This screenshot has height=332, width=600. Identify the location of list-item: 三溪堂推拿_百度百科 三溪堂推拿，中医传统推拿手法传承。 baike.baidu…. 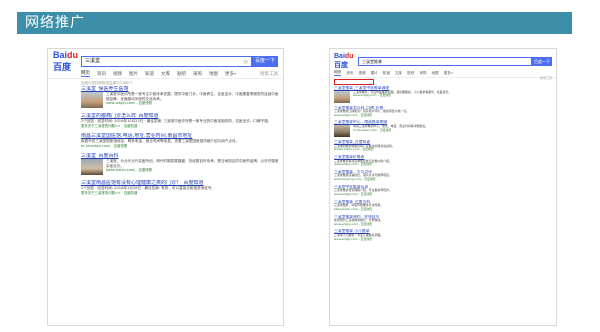
(442, 206).